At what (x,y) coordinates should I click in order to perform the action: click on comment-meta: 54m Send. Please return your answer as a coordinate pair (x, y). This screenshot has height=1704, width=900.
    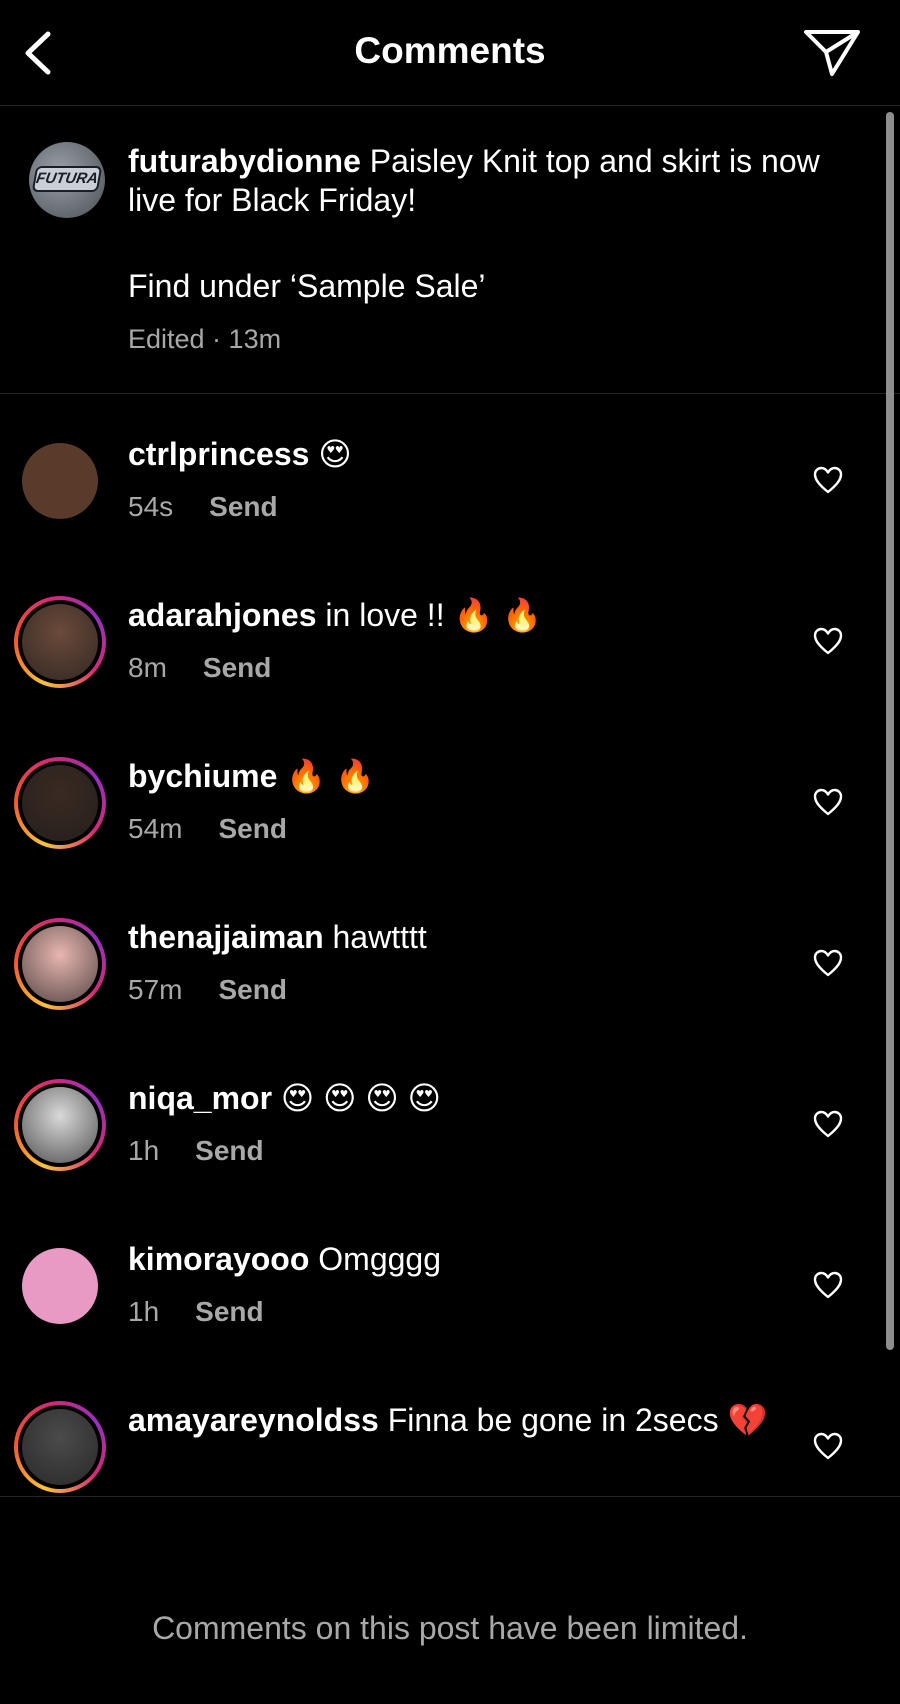
    Looking at the image, I should click on (207, 829).